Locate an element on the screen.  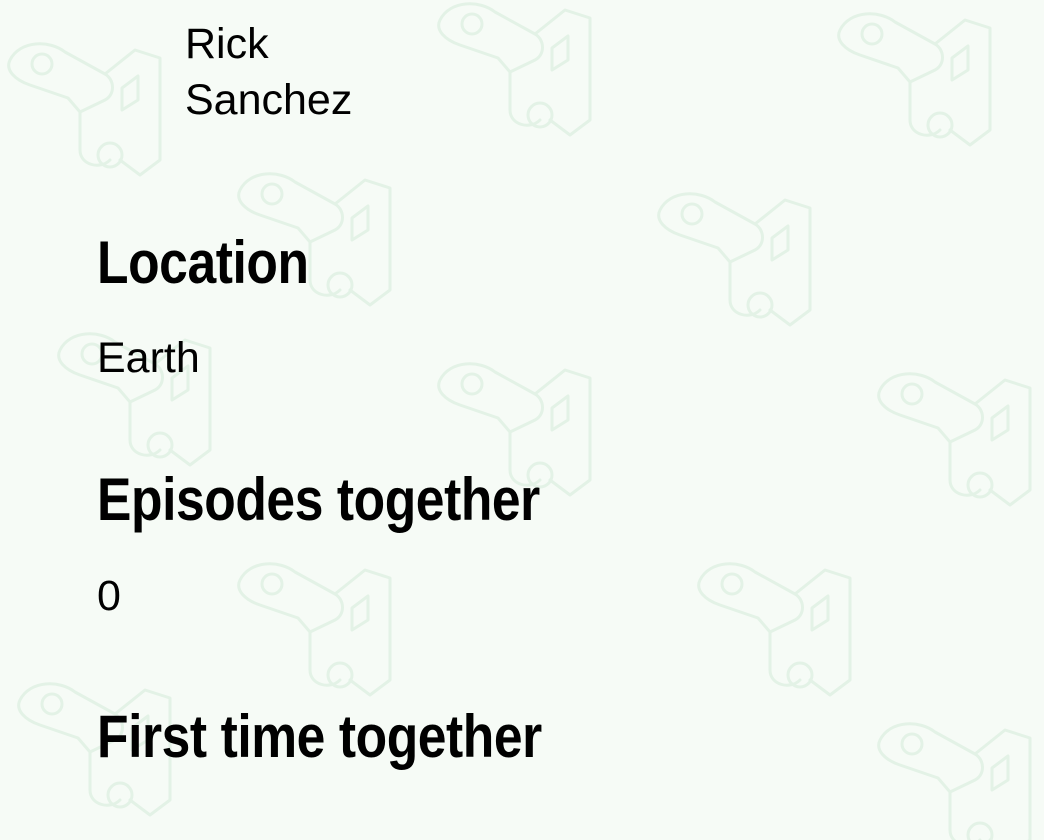
episodes-together-value: 0 is located at coordinates (109, 596).